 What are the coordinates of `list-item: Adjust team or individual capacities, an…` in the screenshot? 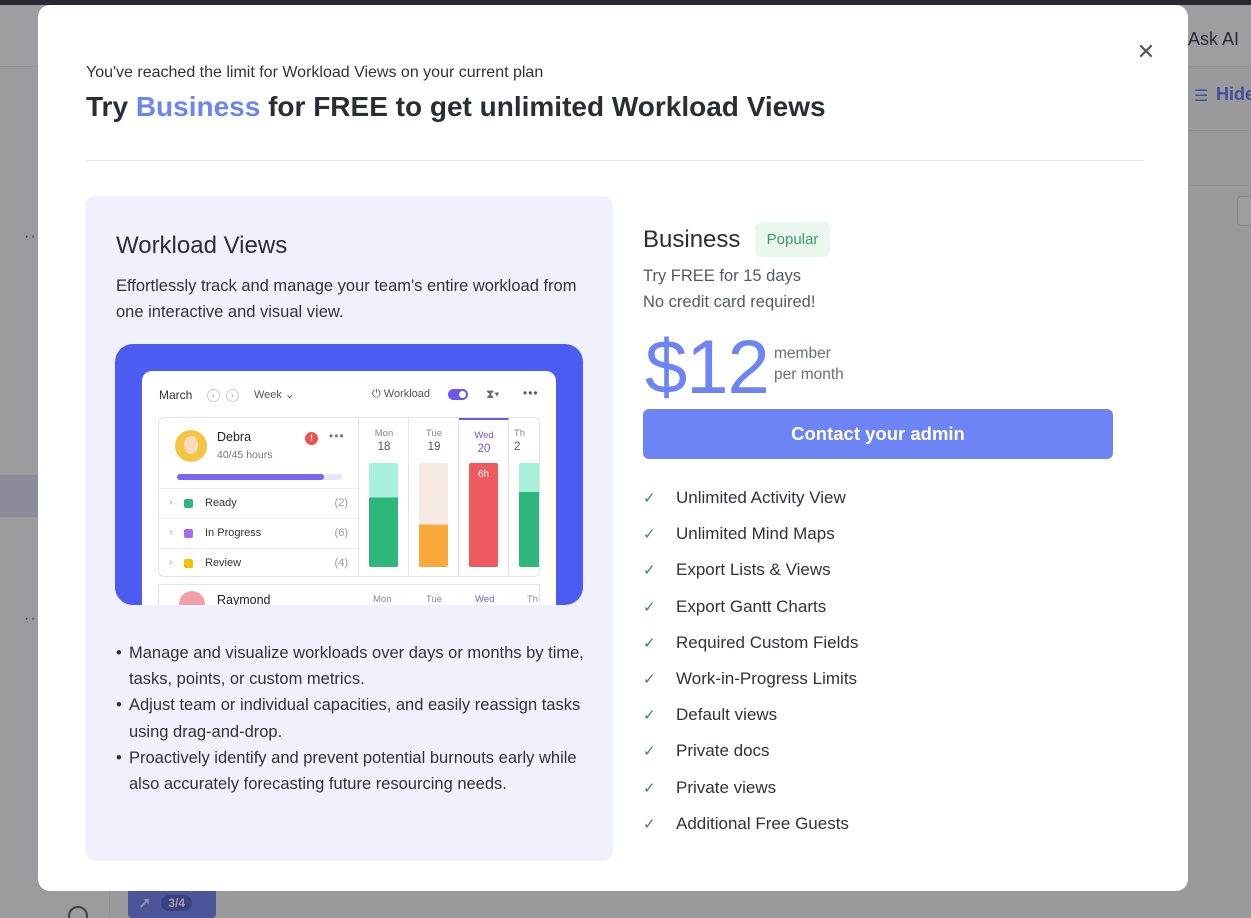 It's located at (353, 718).